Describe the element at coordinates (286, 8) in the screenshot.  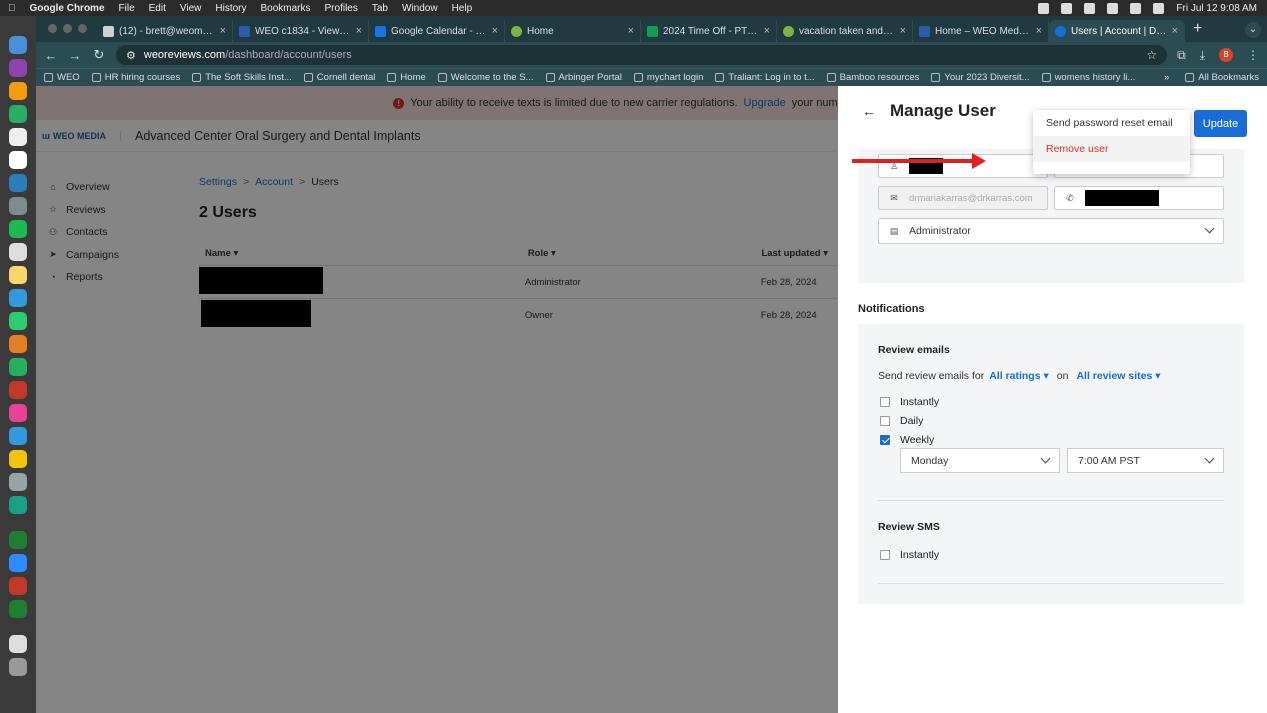
I see `menubar-bookmarks: Bookmarks` at that location.